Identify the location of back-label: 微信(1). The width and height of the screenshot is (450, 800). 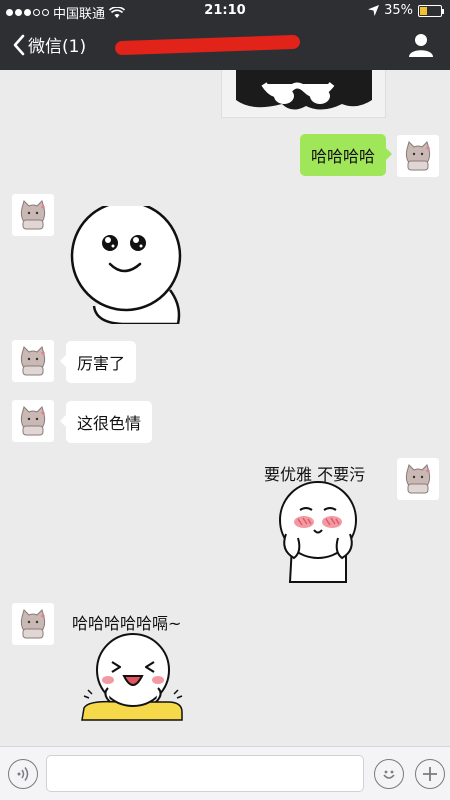
(57, 47).